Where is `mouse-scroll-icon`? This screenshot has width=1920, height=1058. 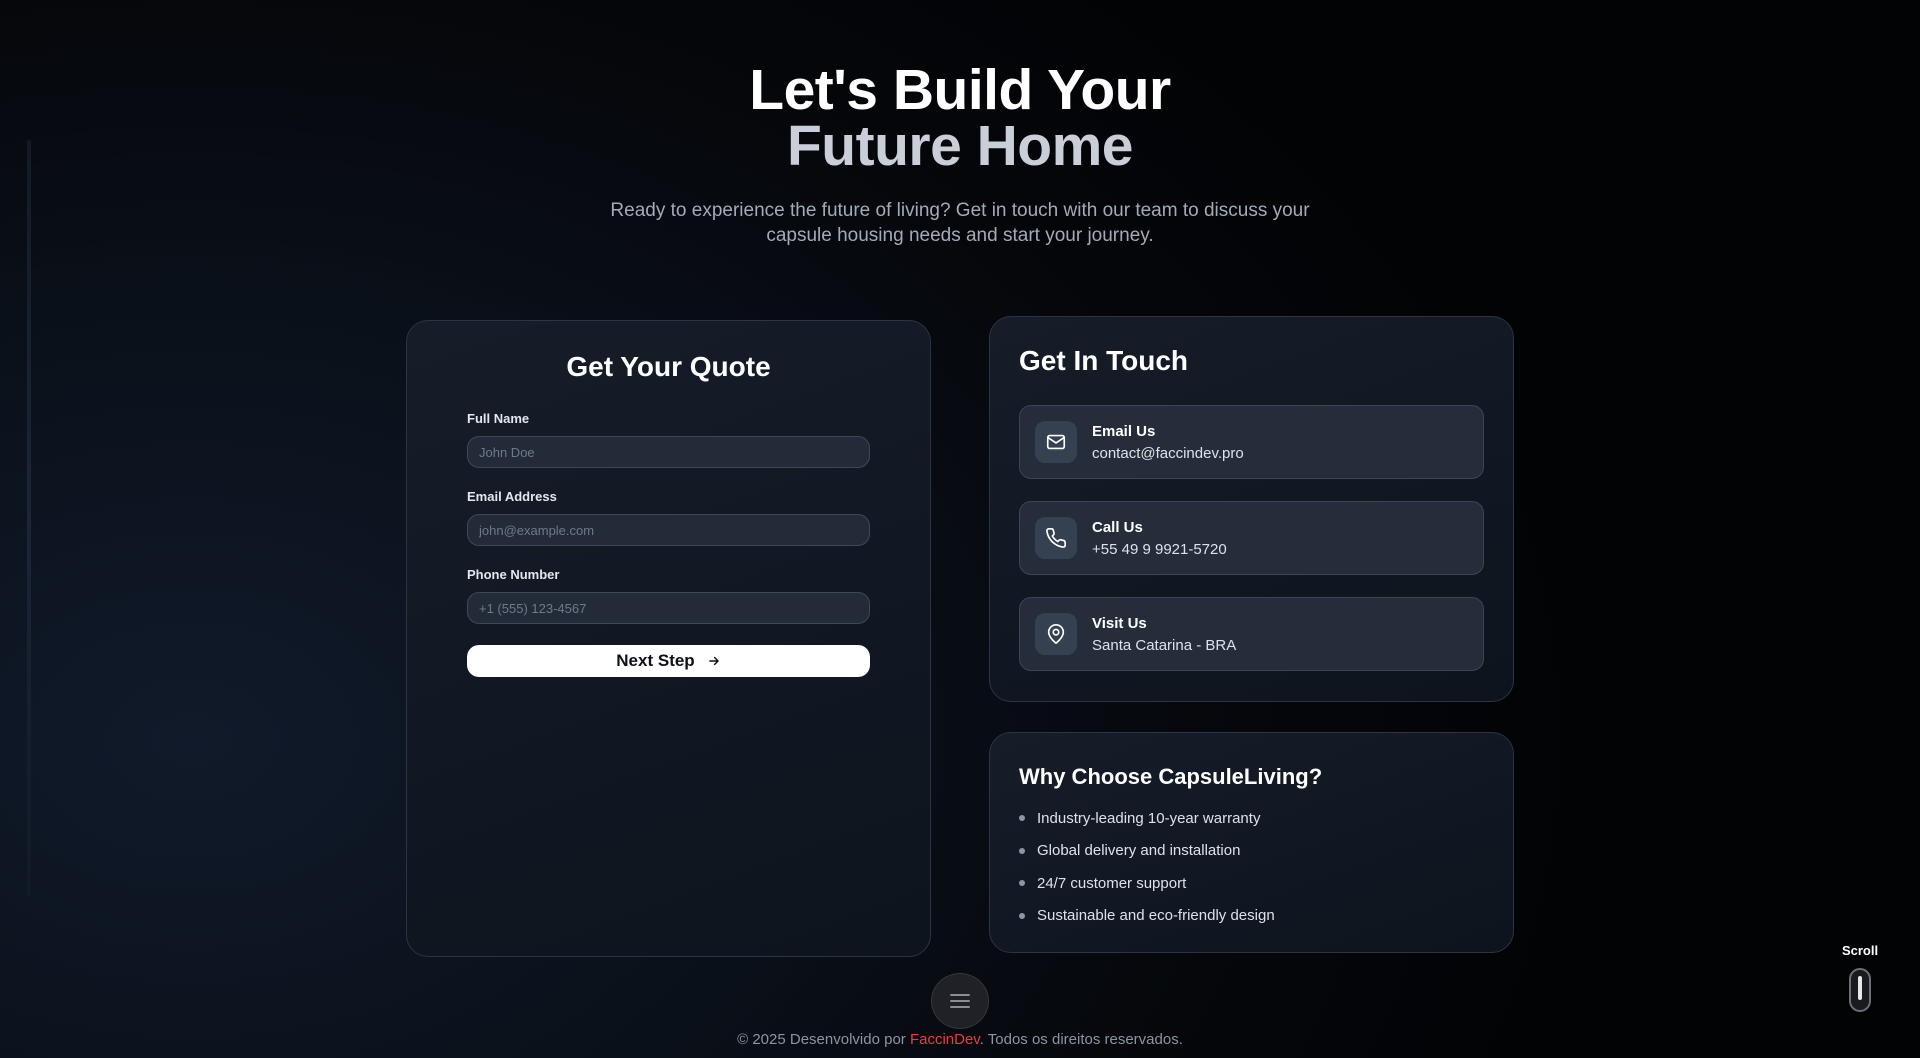 mouse-scroll-icon is located at coordinates (1860, 990).